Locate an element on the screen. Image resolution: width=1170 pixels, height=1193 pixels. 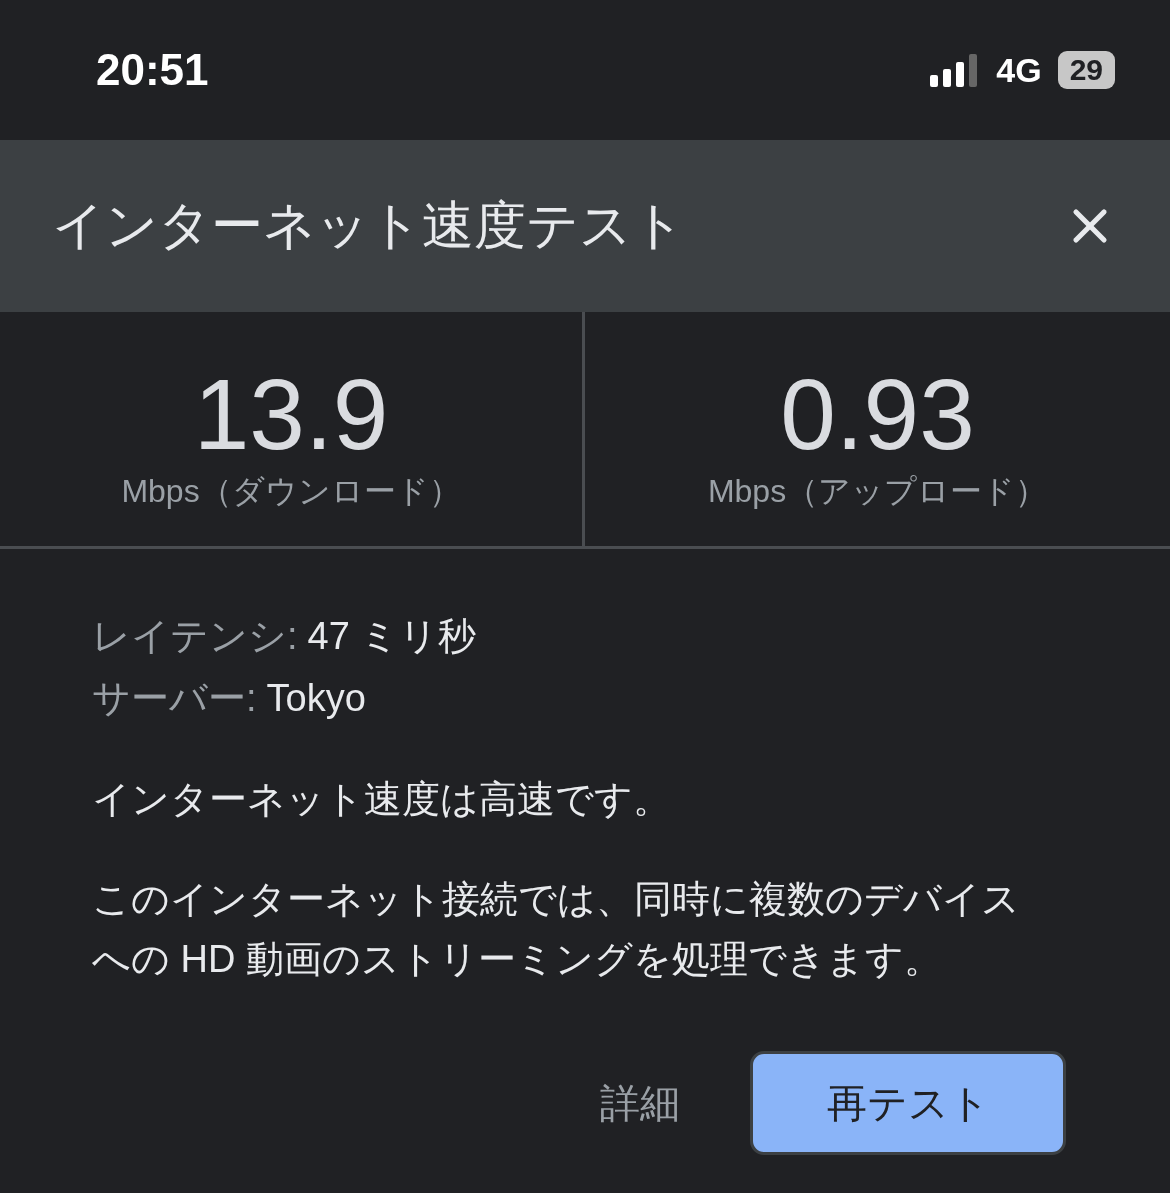
detail-label: サーバー: is located at coordinates (174, 698).